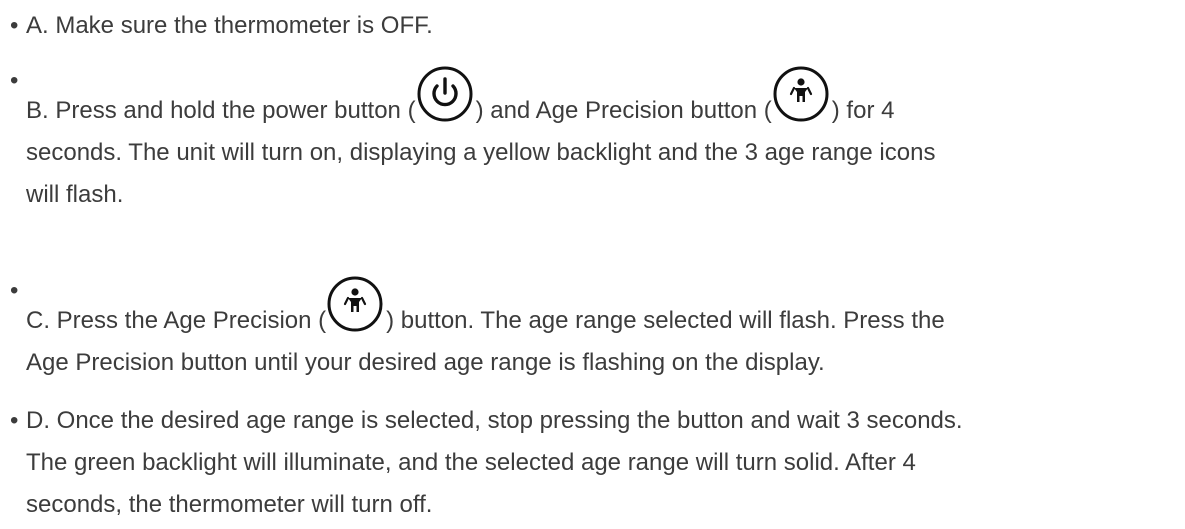 The height and width of the screenshot is (529, 1185). I want to click on step-b-text-1: B. Press and hold the power button (, so click(221, 110).